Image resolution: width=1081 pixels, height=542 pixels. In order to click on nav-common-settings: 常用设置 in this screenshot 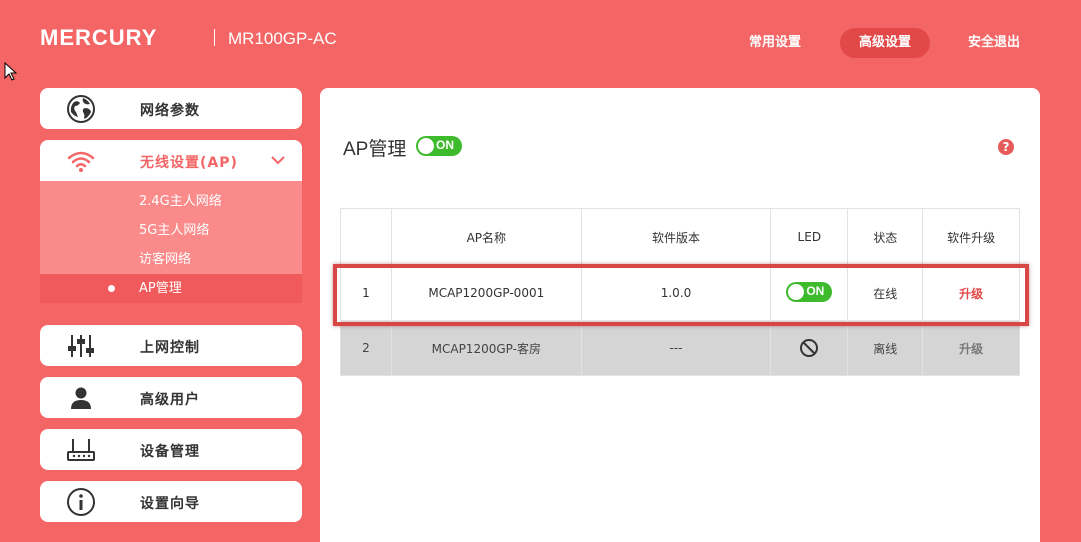, I will do `click(775, 43)`.